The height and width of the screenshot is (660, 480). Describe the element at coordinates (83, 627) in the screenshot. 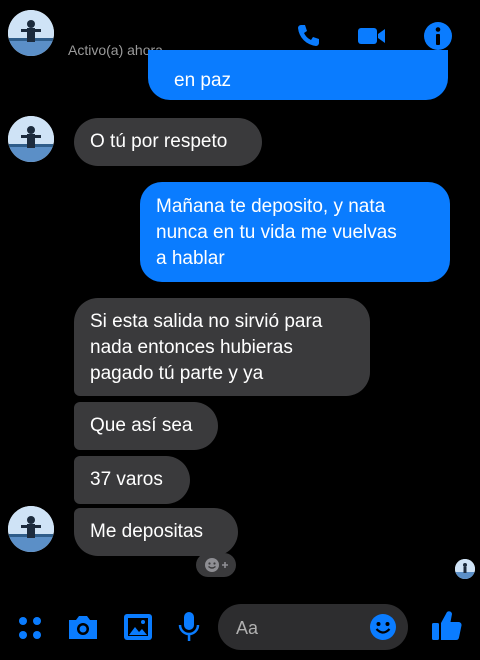

I see `camera-icon` at that location.